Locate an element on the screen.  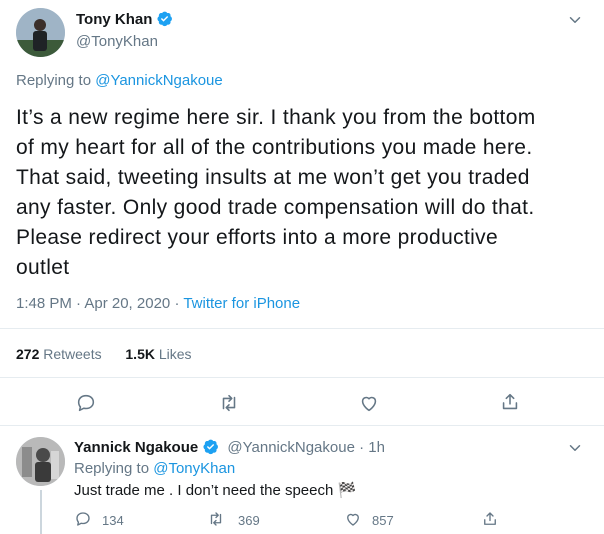
timestamp: 1:48 PM · Apr 20, 2020 is located at coordinates (93, 303).